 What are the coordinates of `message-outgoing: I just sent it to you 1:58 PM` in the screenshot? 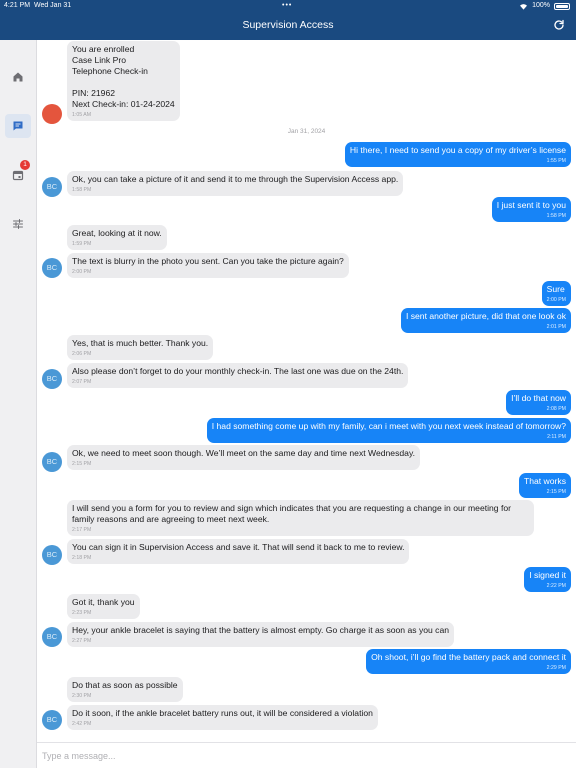 It's located at (531, 209).